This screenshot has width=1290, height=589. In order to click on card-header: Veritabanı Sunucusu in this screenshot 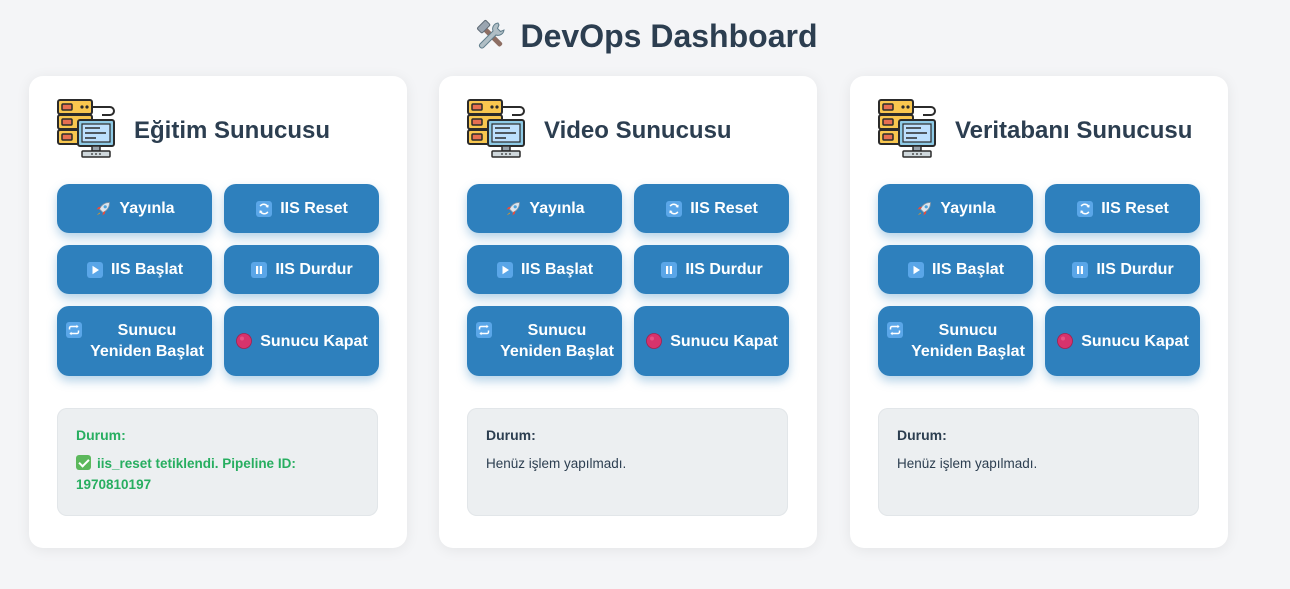, I will do `click(1047, 130)`.